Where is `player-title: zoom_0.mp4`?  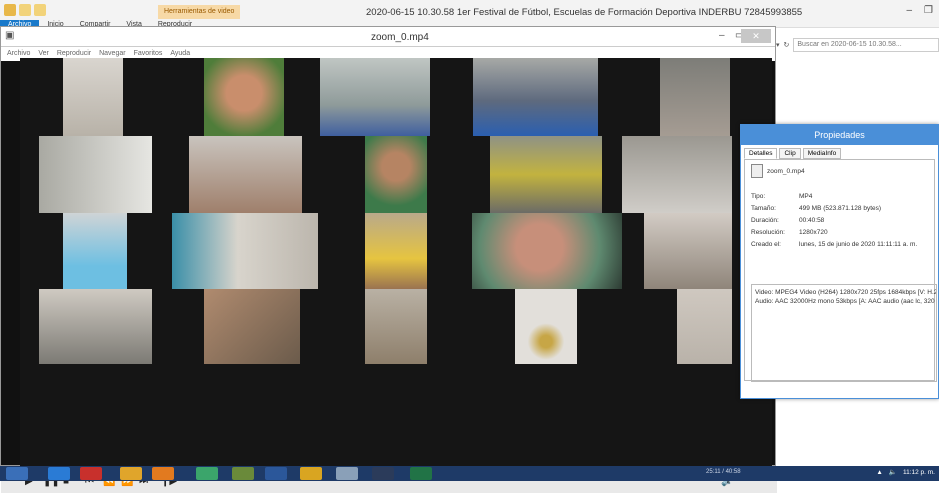
player-title: zoom_0.mp4 is located at coordinates (400, 37).